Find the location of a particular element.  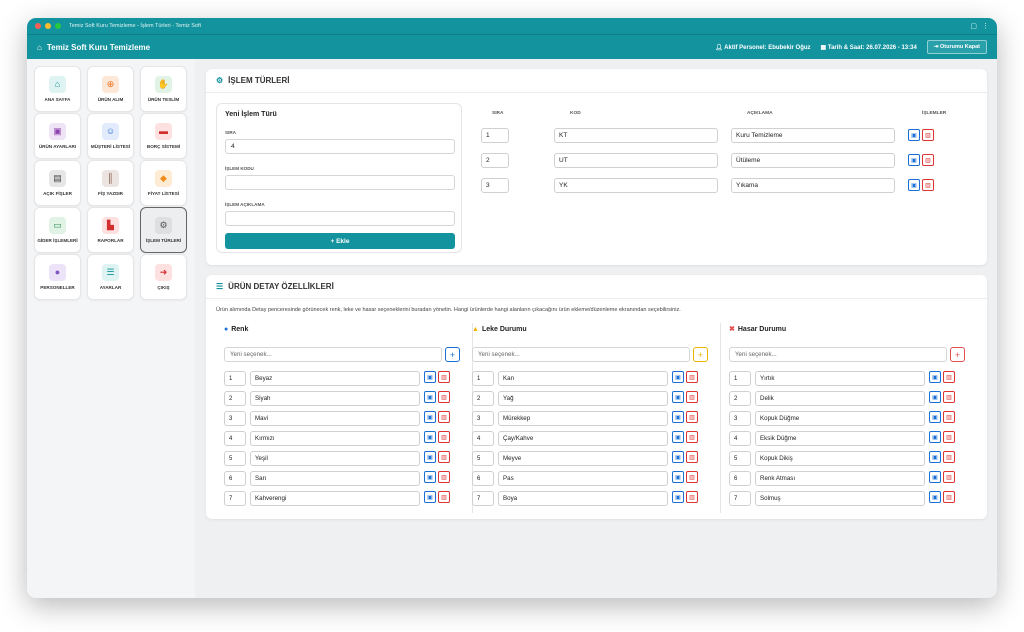

sidebar-item: ▭ GİDER İŞLEMLERİ is located at coordinates (57, 230).